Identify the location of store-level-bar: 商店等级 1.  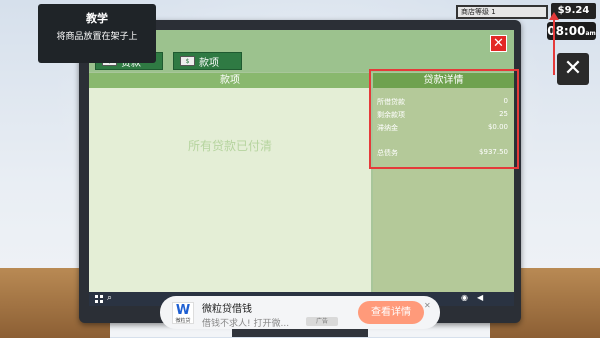
(502, 12).